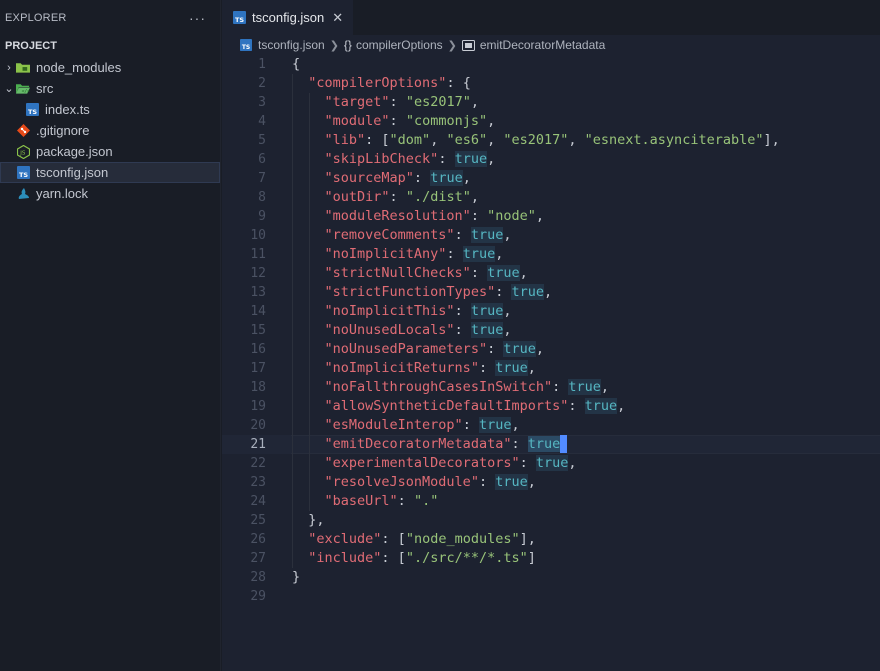 Image resolution: width=880 pixels, height=671 pixels. Describe the element at coordinates (531, 558) in the screenshot. I see `json-punctuation: ]` at that location.